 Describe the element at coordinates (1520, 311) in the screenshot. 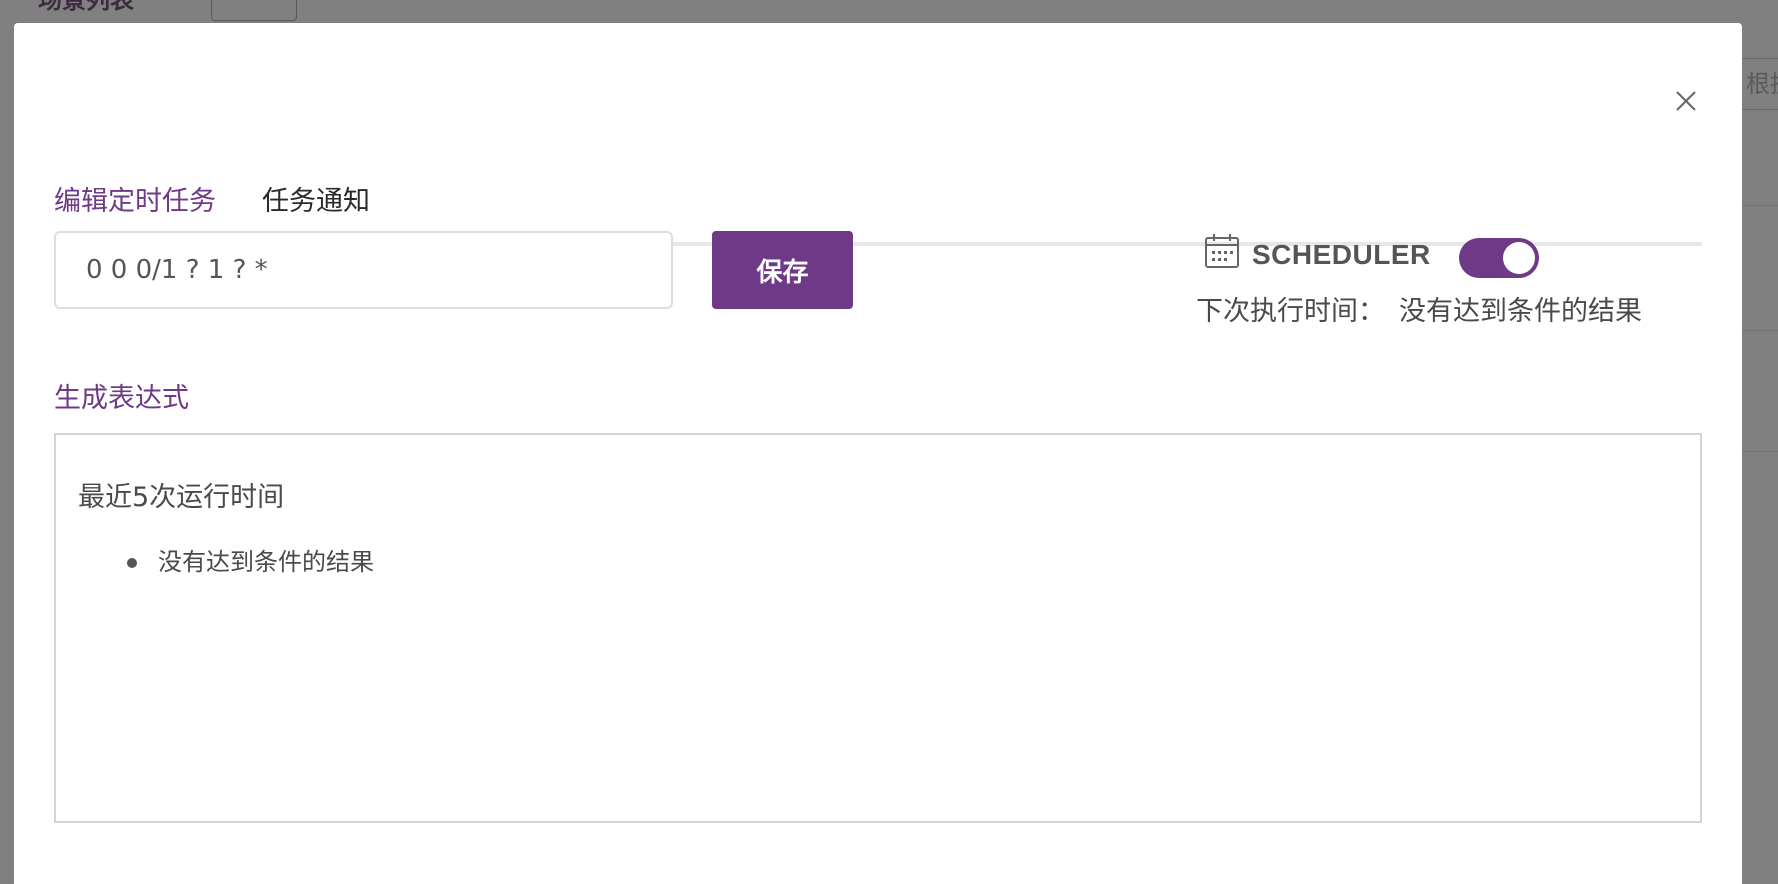

I see `next-run-value: 没有达到条件的结果` at that location.